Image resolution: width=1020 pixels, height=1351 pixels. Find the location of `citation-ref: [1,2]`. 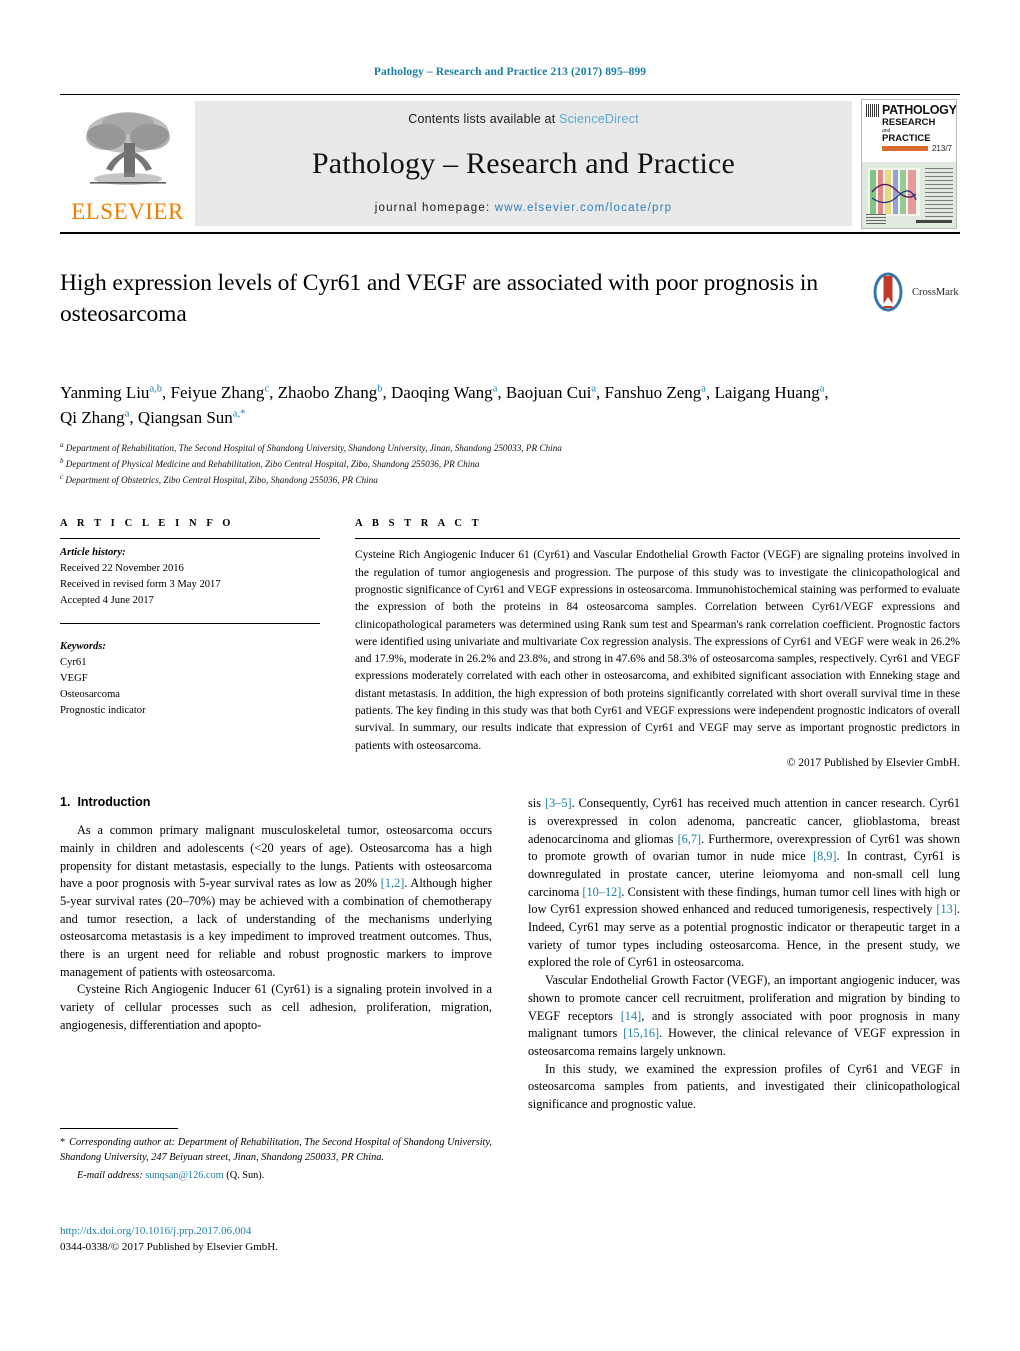

citation-ref: [1,2] is located at coordinates (393, 883).